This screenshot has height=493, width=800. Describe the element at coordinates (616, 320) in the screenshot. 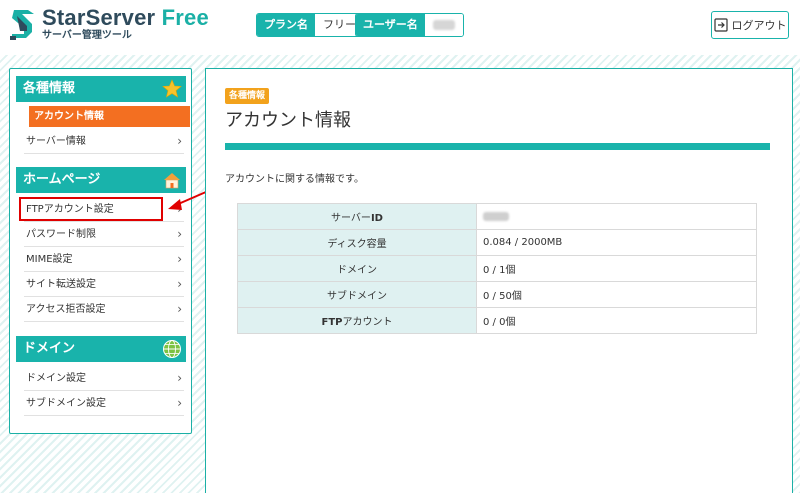

I see `row-value-ftp-account: 0 / 0個` at that location.